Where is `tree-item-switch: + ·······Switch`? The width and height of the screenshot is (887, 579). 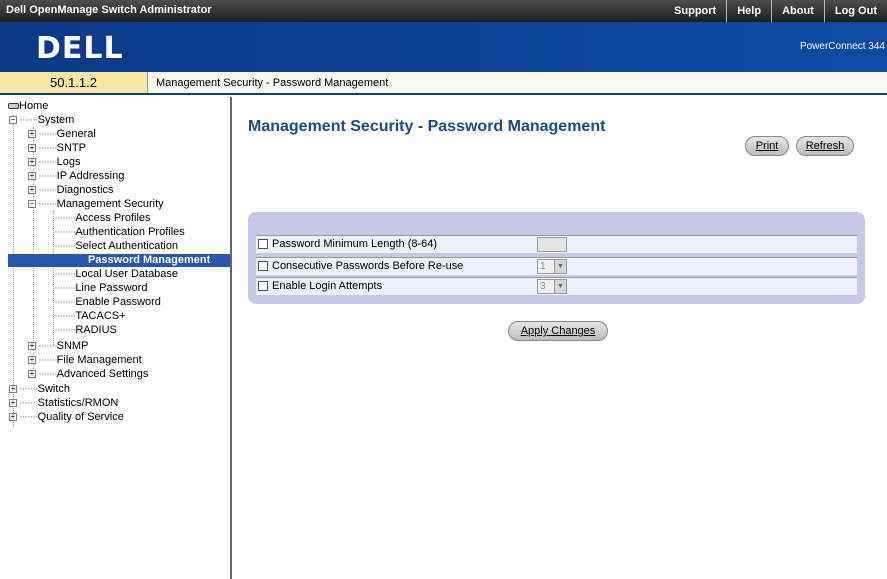
tree-item-switch: + ·······Switch is located at coordinates (39, 389).